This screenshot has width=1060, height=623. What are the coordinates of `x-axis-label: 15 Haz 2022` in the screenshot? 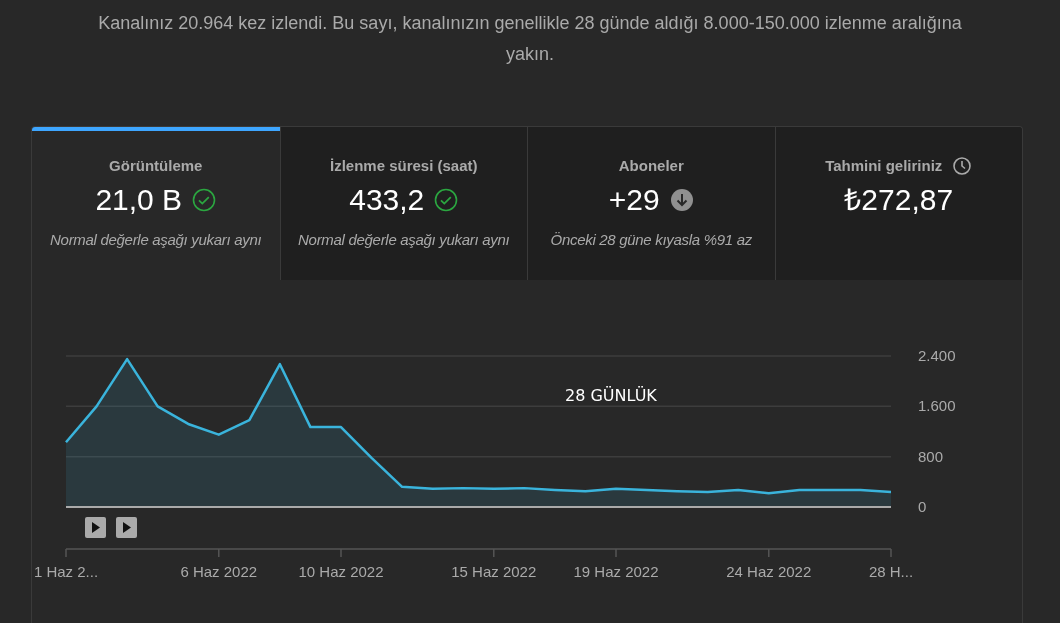 It's located at (494, 571).